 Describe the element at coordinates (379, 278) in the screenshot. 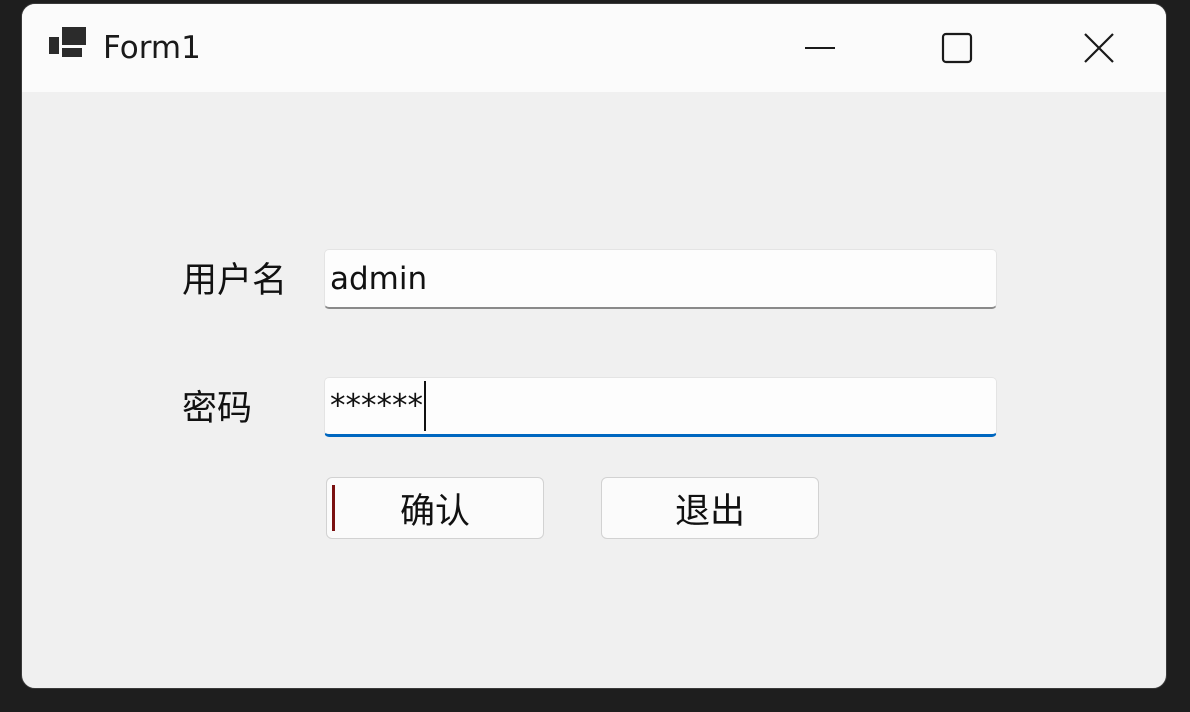

I see `username-value: admin` at that location.